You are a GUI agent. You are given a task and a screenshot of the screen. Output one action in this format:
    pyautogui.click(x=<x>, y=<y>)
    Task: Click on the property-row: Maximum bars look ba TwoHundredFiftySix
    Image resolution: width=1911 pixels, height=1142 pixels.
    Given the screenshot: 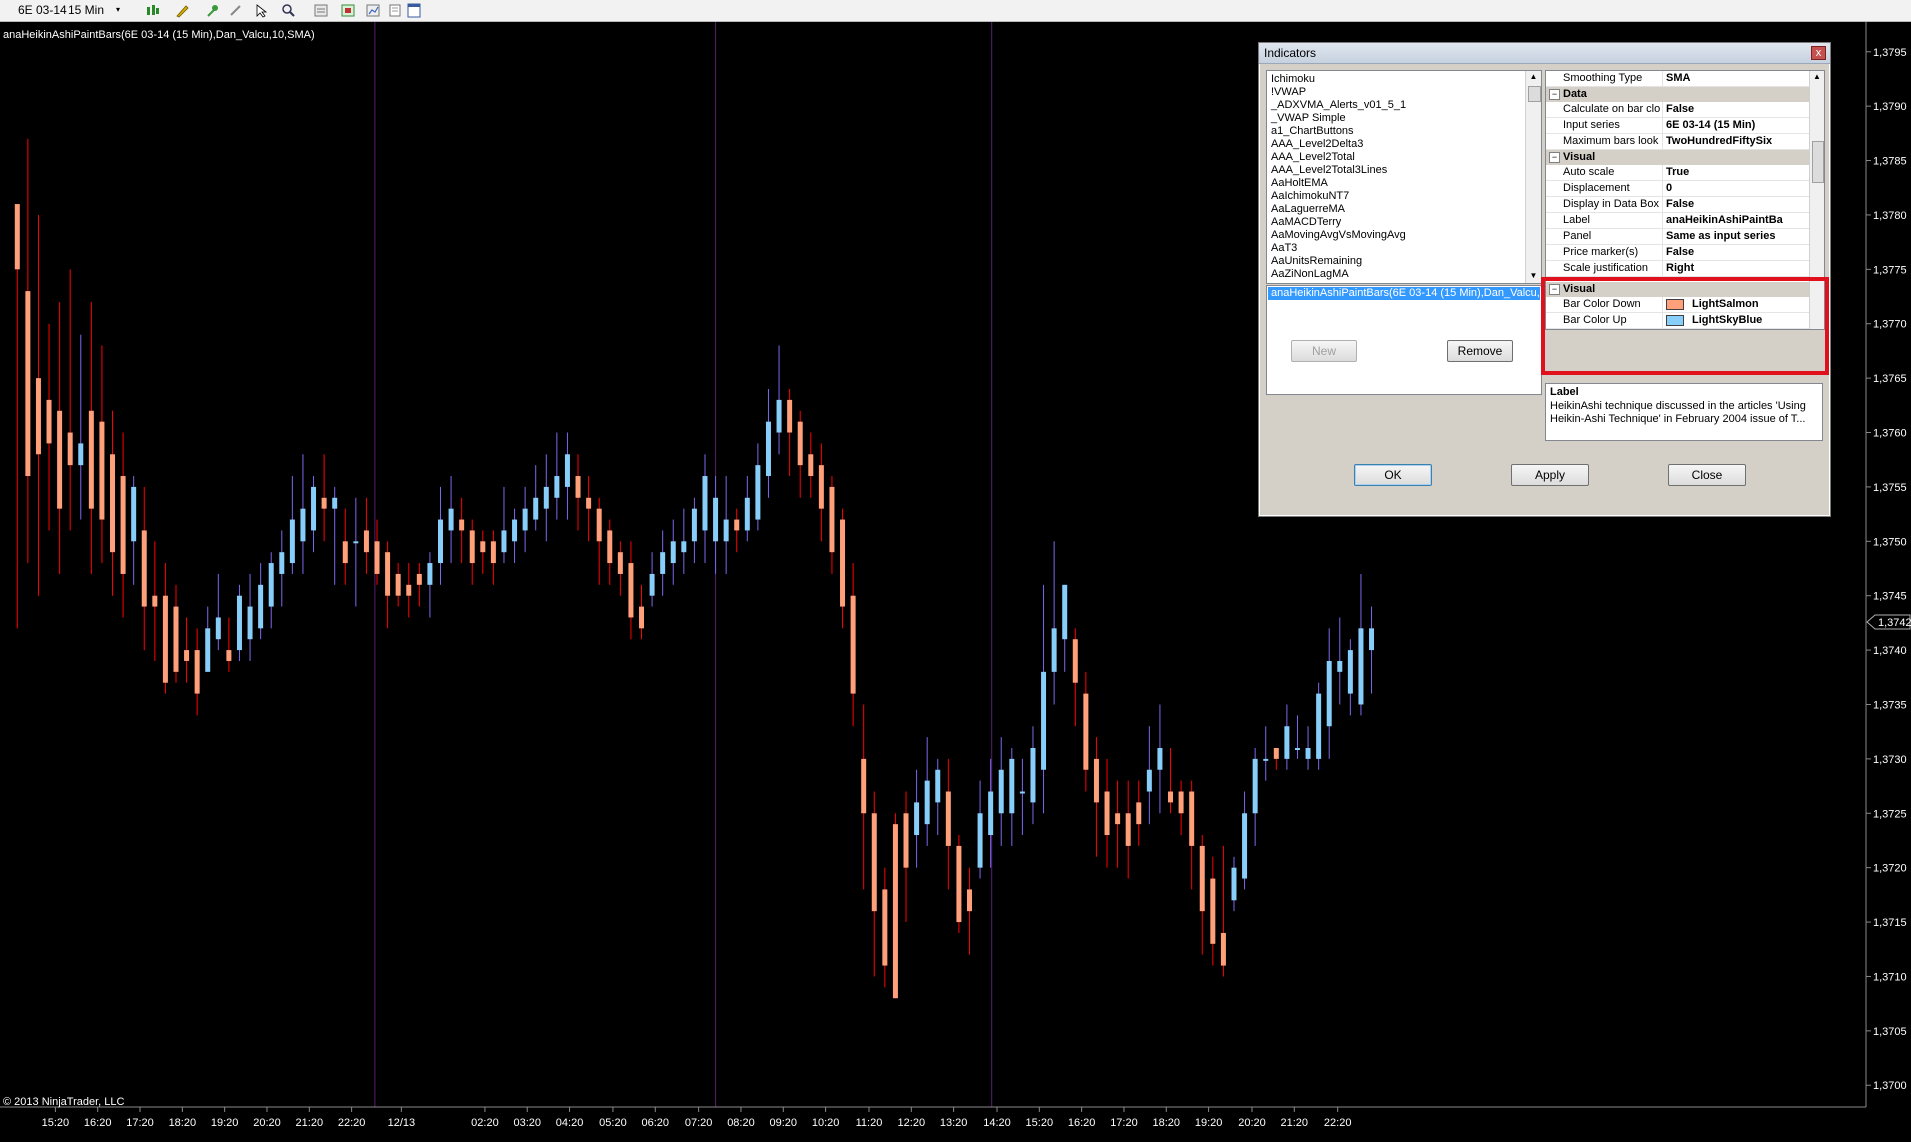 What is the action you would take?
    pyautogui.click(x=1677, y=142)
    